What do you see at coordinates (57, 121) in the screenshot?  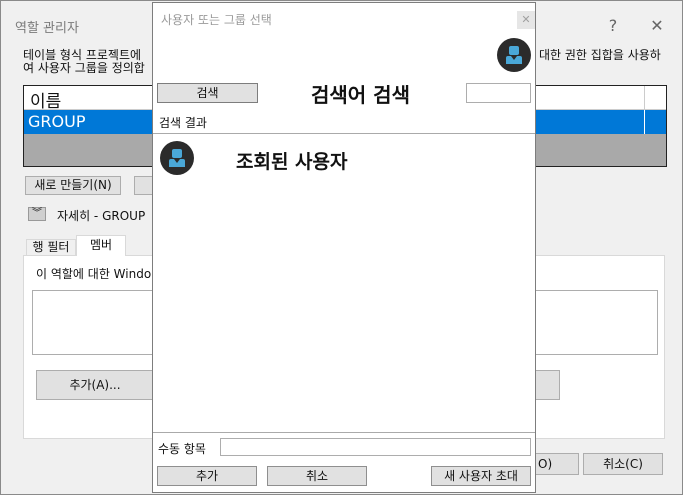 I see `list-item-label: GROUP` at bounding box center [57, 121].